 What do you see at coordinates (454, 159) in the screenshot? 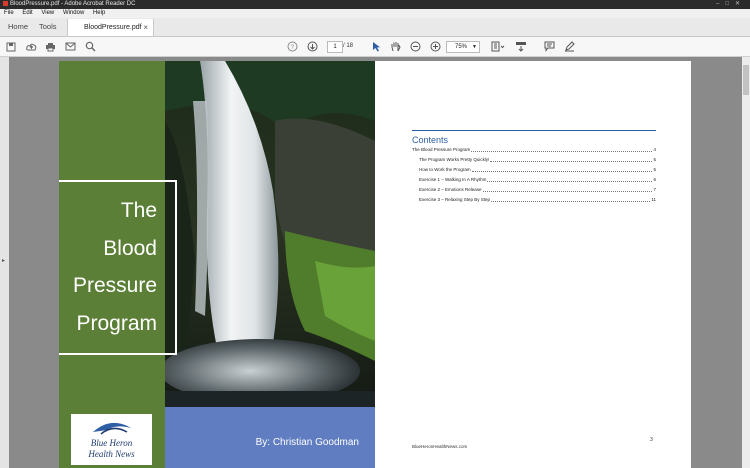
I see `toc-entry-text: The Program Works Pretty Quickly!` at bounding box center [454, 159].